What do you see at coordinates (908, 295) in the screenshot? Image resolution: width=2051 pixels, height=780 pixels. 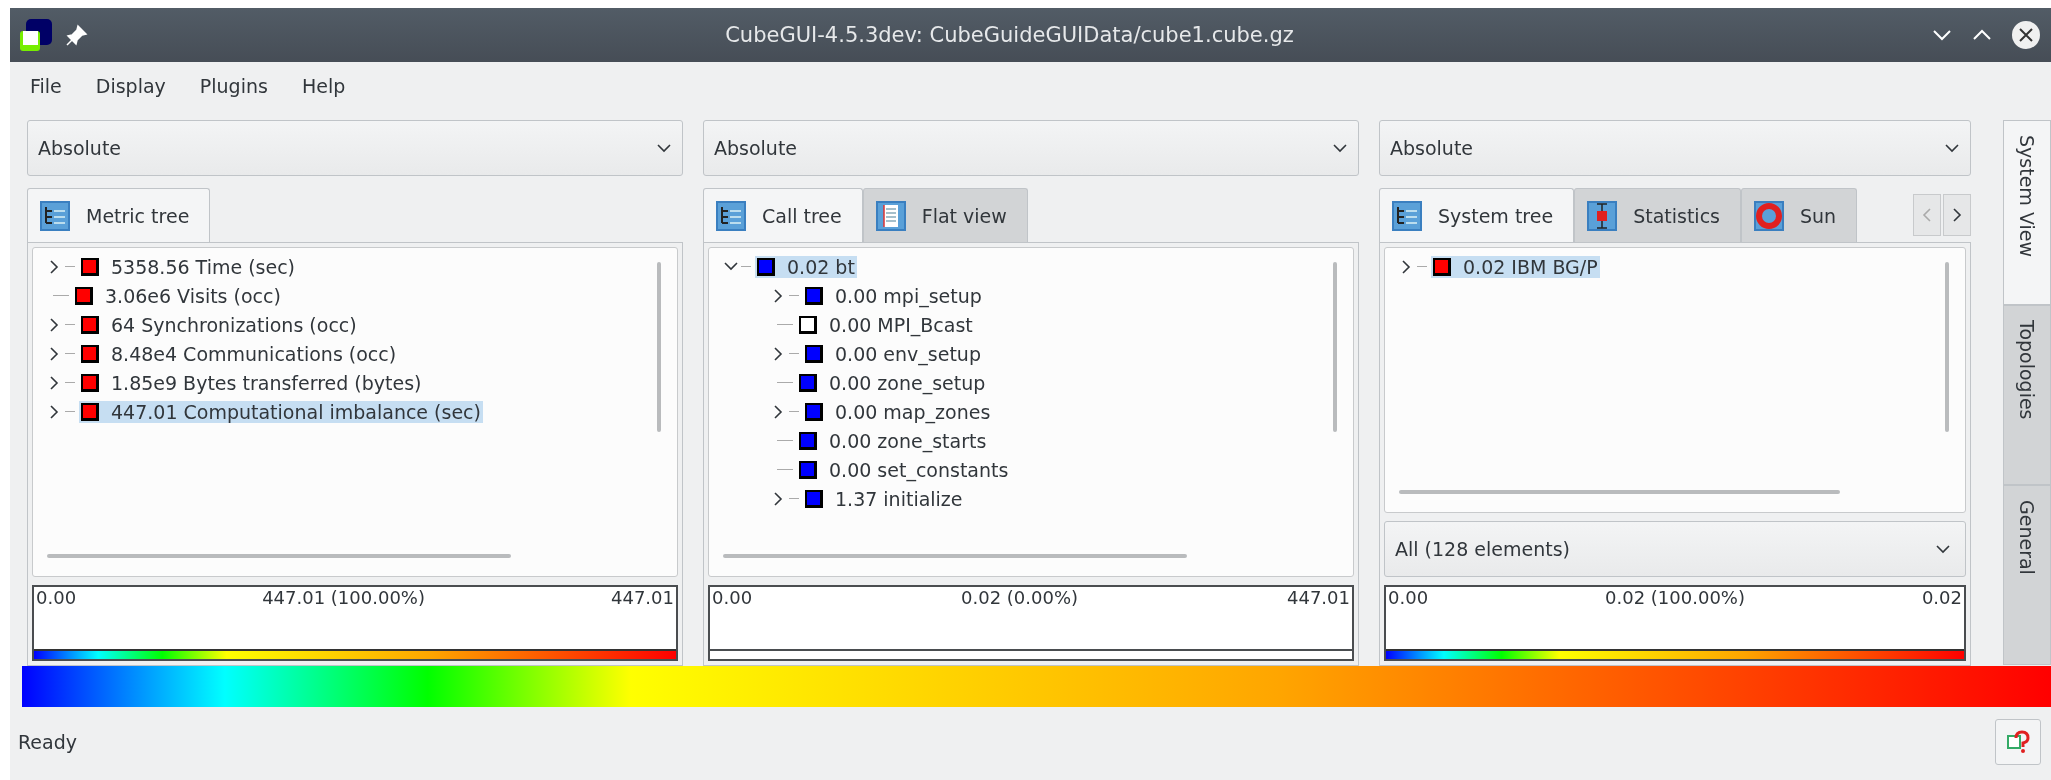 I see `tree-item-label: 0.00 mpi_setup` at bounding box center [908, 295].